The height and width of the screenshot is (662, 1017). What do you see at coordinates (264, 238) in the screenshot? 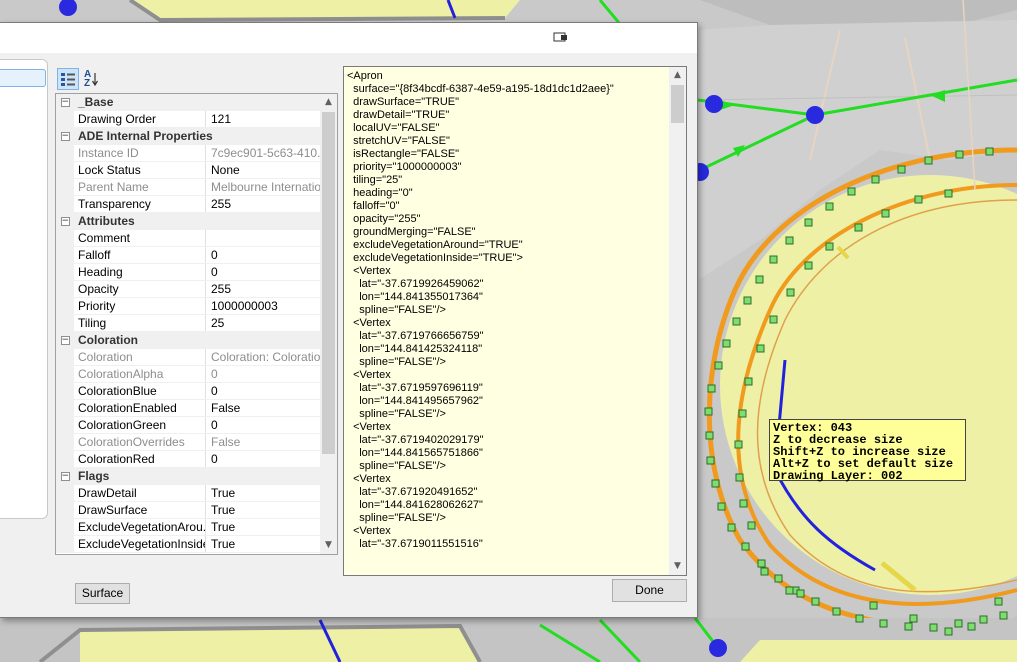
I see `property-value` at bounding box center [264, 238].